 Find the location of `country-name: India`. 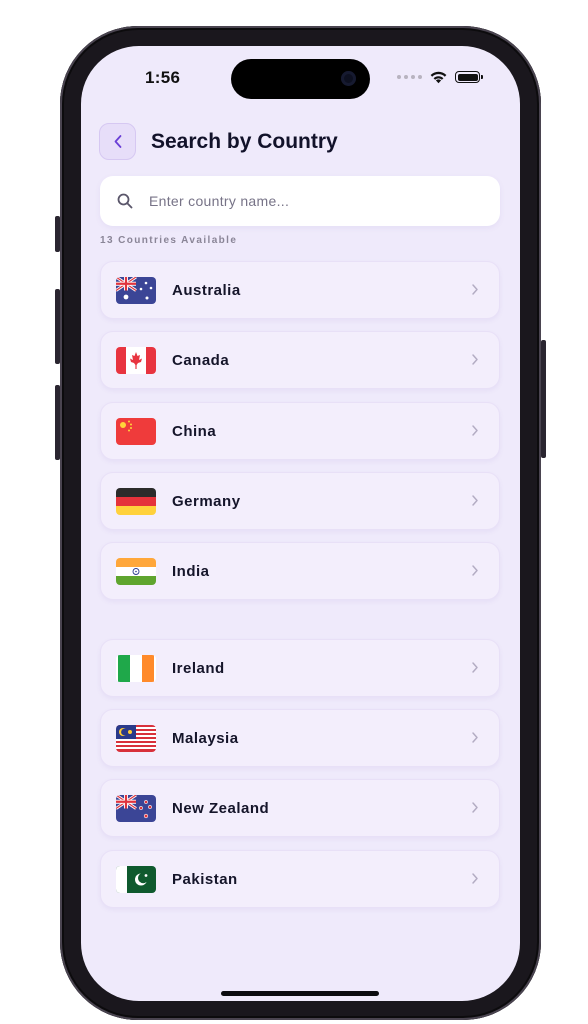

country-name: India is located at coordinates (191, 571).